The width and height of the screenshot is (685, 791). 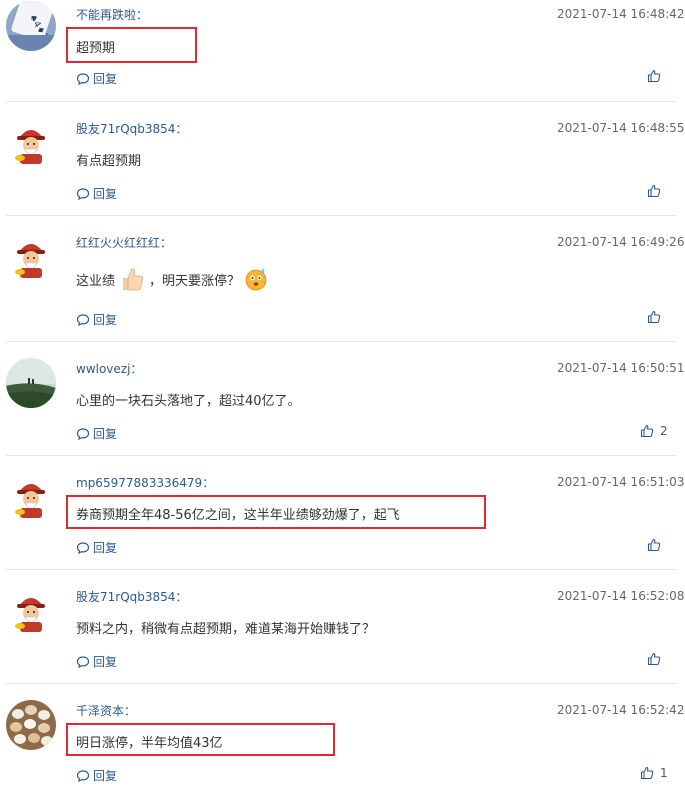 What do you see at coordinates (195, 281) in the screenshot?
I see `comment-text-part: ，明天要涨停？` at bounding box center [195, 281].